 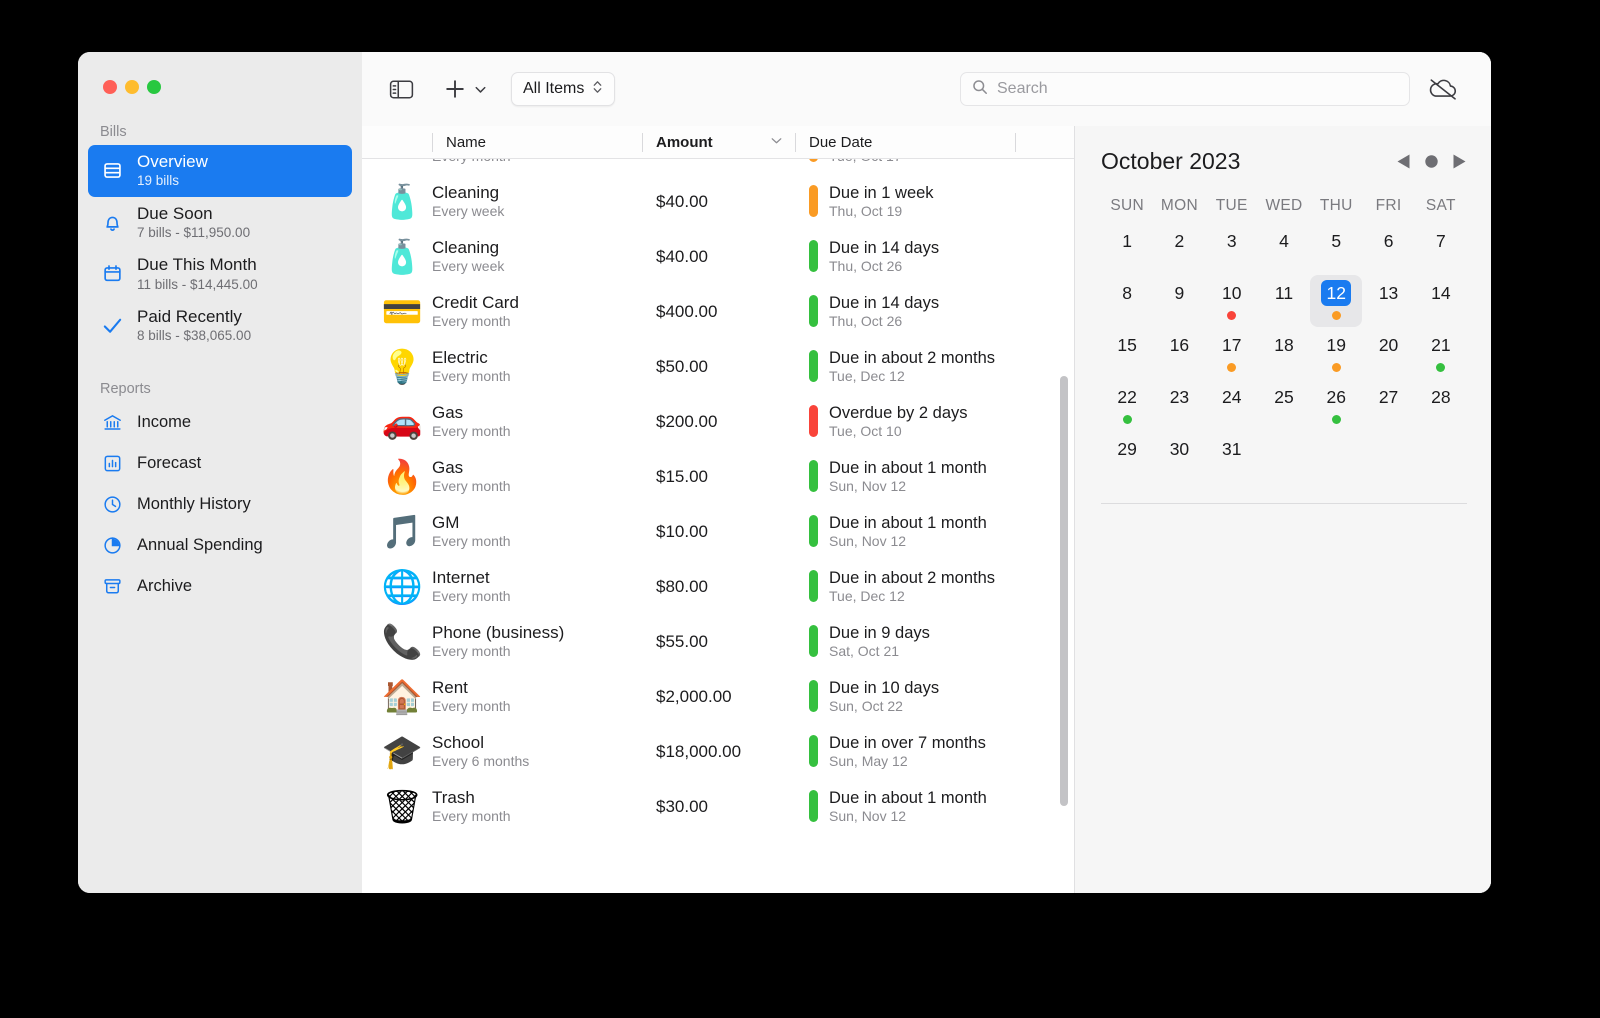 What do you see at coordinates (1284, 205) in the screenshot?
I see `calendar-day-name: WED` at bounding box center [1284, 205].